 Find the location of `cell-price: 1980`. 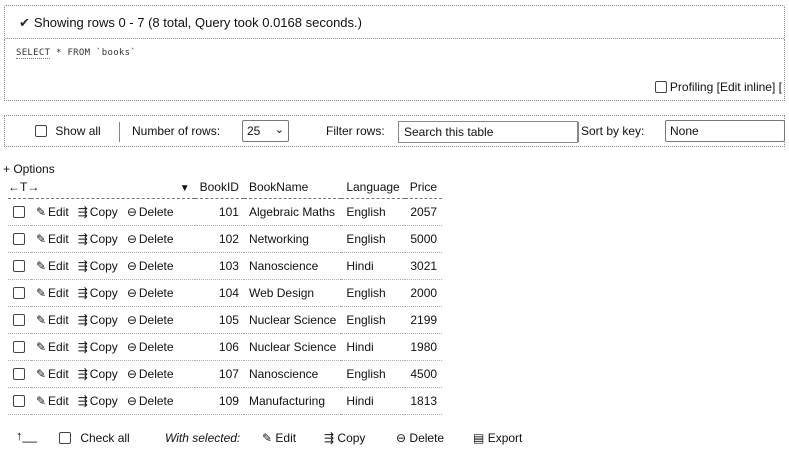

cell-price: 1980 is located at coordinates (423, 347).